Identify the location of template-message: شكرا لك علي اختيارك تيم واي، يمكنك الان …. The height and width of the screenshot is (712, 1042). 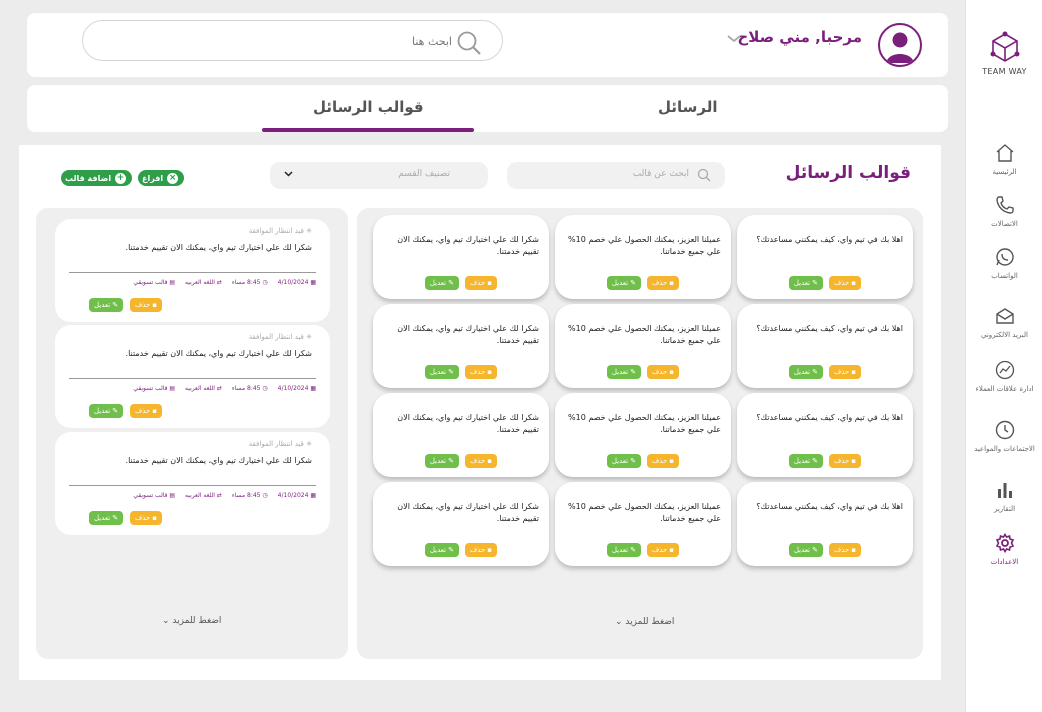
(218, 353).